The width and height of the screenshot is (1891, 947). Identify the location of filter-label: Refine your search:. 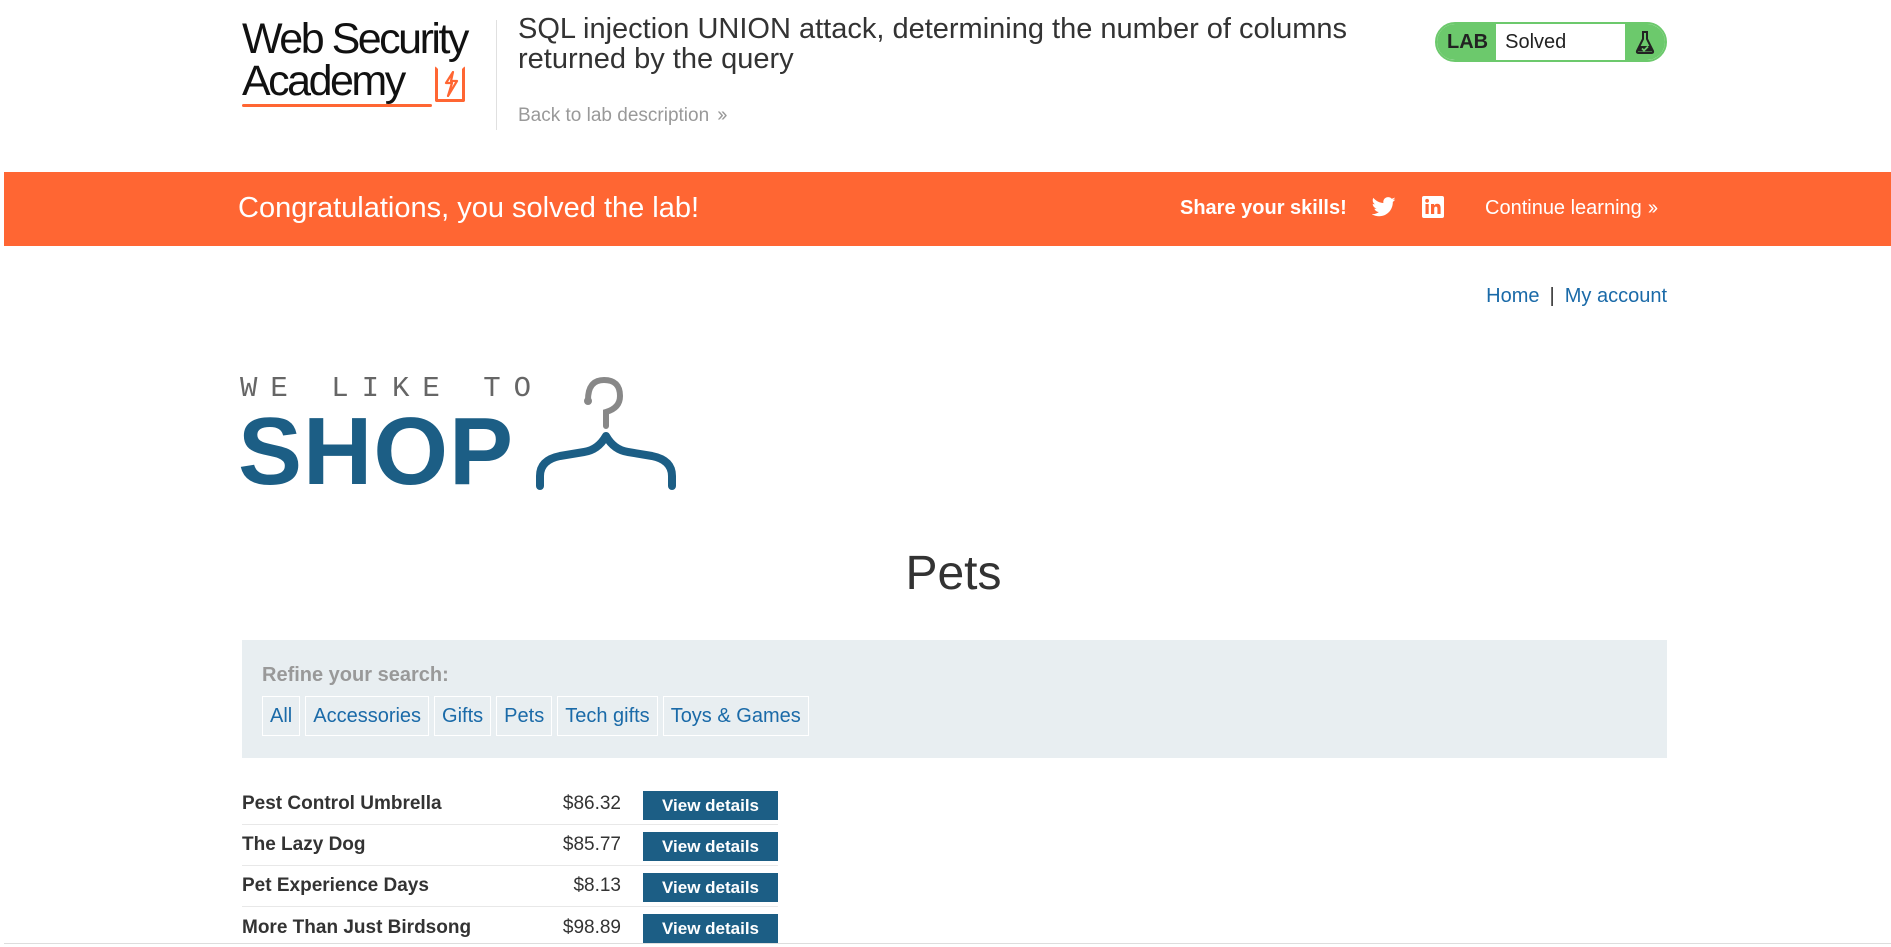
(355, 675).